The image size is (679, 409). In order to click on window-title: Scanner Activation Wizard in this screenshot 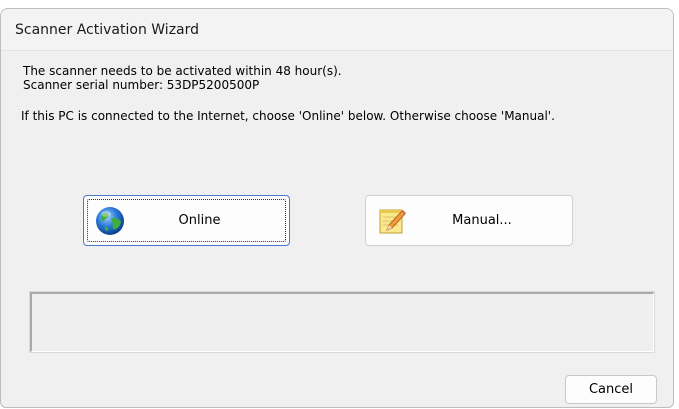, I will do `click(107, 29)`.